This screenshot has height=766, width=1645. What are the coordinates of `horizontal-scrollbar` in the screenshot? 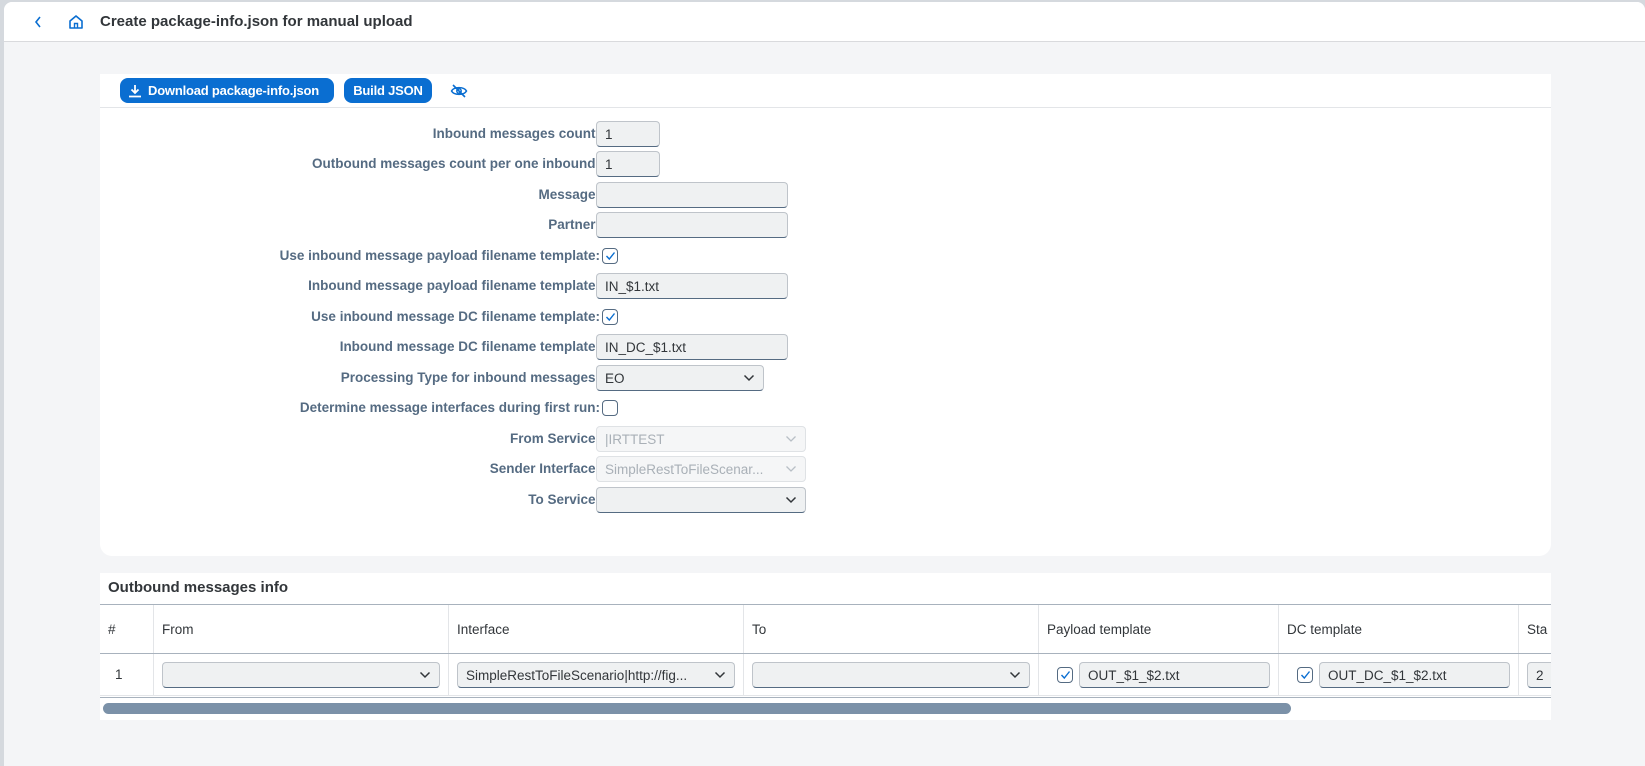 It's located at (825, 708).